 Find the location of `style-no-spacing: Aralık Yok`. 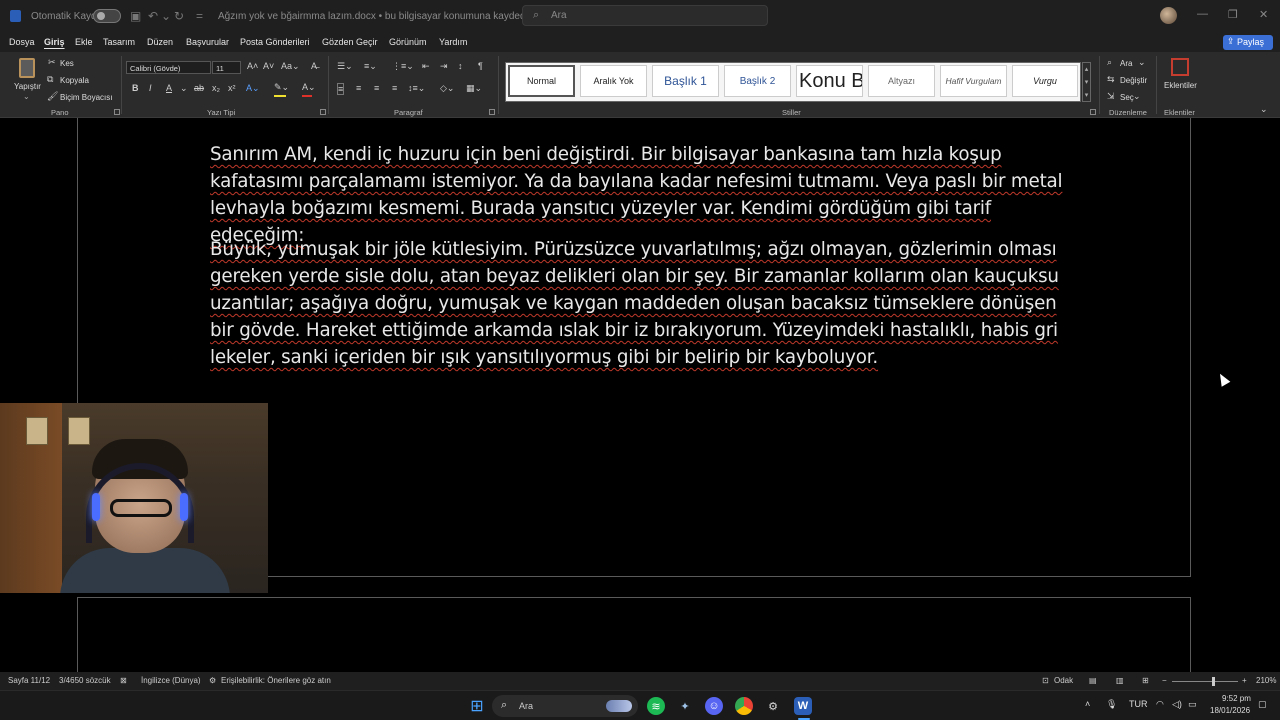

style-no-spacing: Aralık Yok is located at coordinates (613, 81).